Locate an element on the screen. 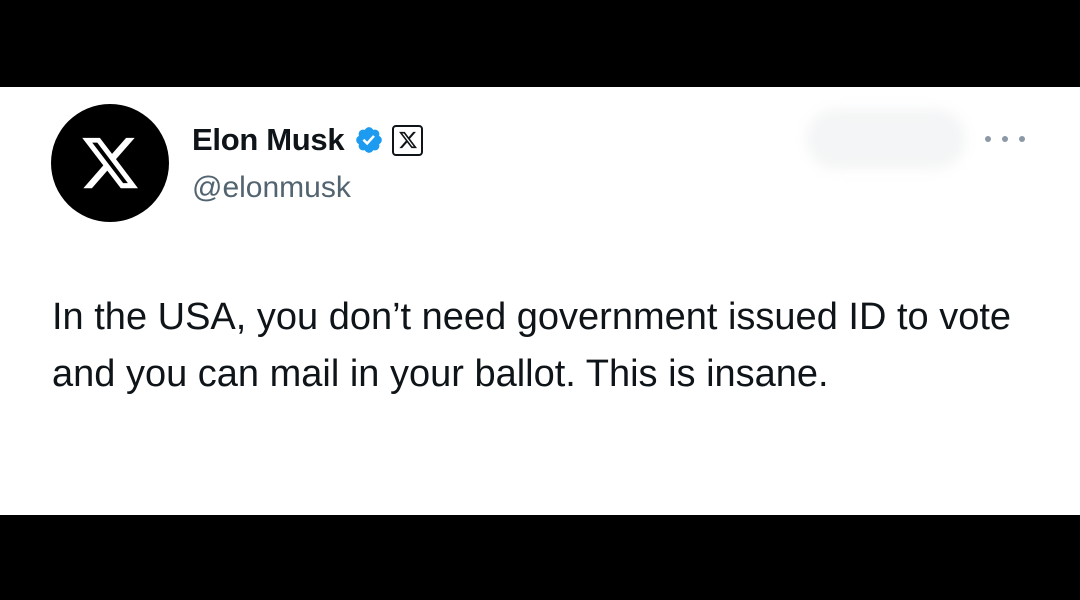 This screenshot has width=1080, height=600. more-options-icon is located at coordinates (1005, 139).